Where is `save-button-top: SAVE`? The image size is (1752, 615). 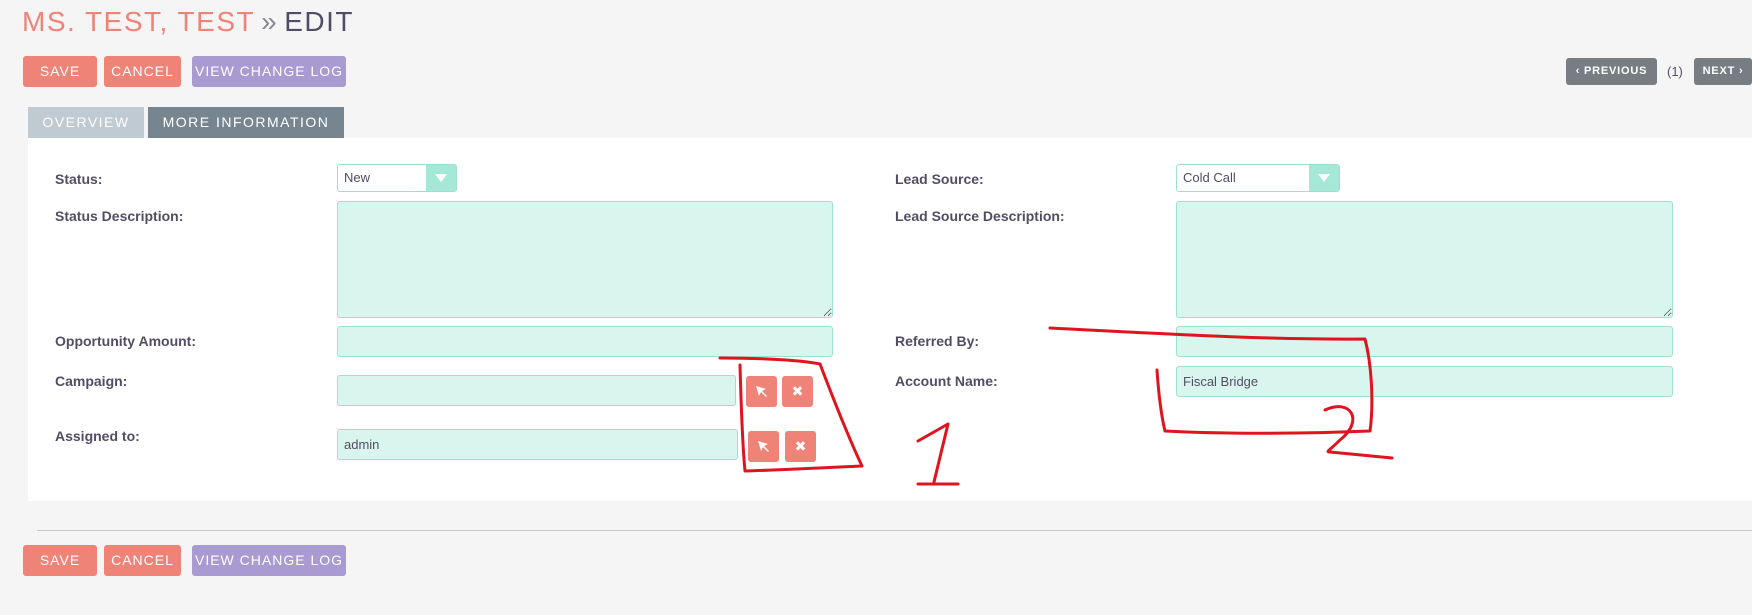 save-button-top: SAVE is located at coordinates (60, 71).